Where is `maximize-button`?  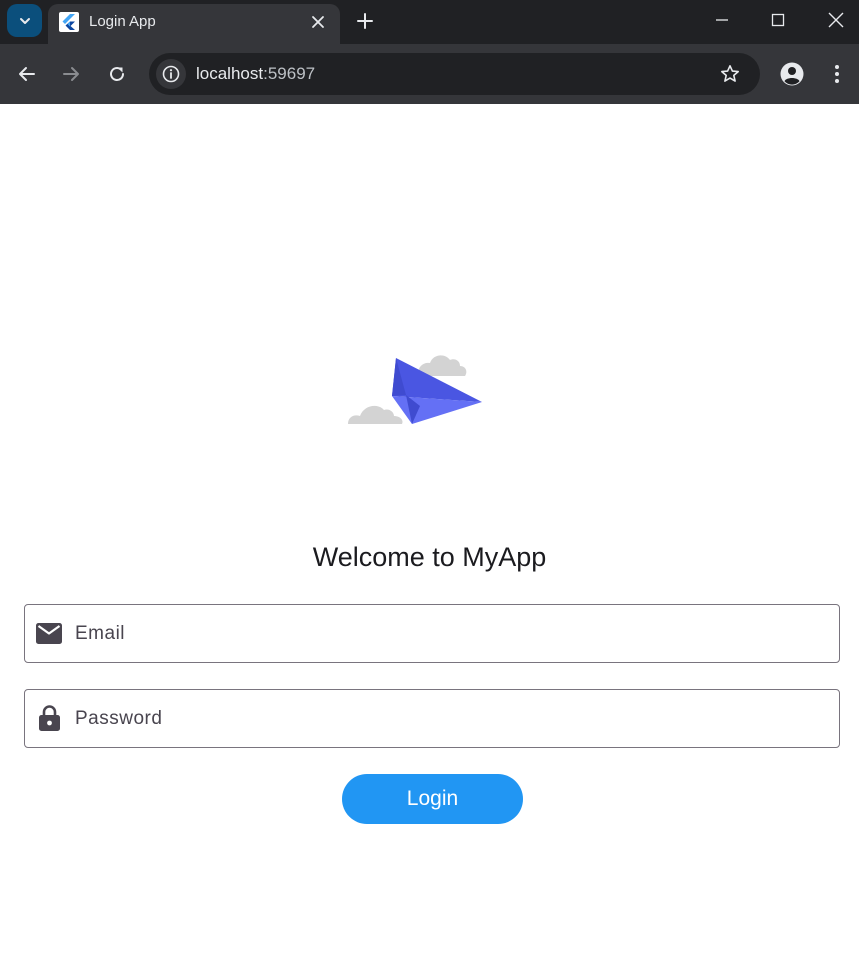
maximize-button is located at coordinates (778, 20).